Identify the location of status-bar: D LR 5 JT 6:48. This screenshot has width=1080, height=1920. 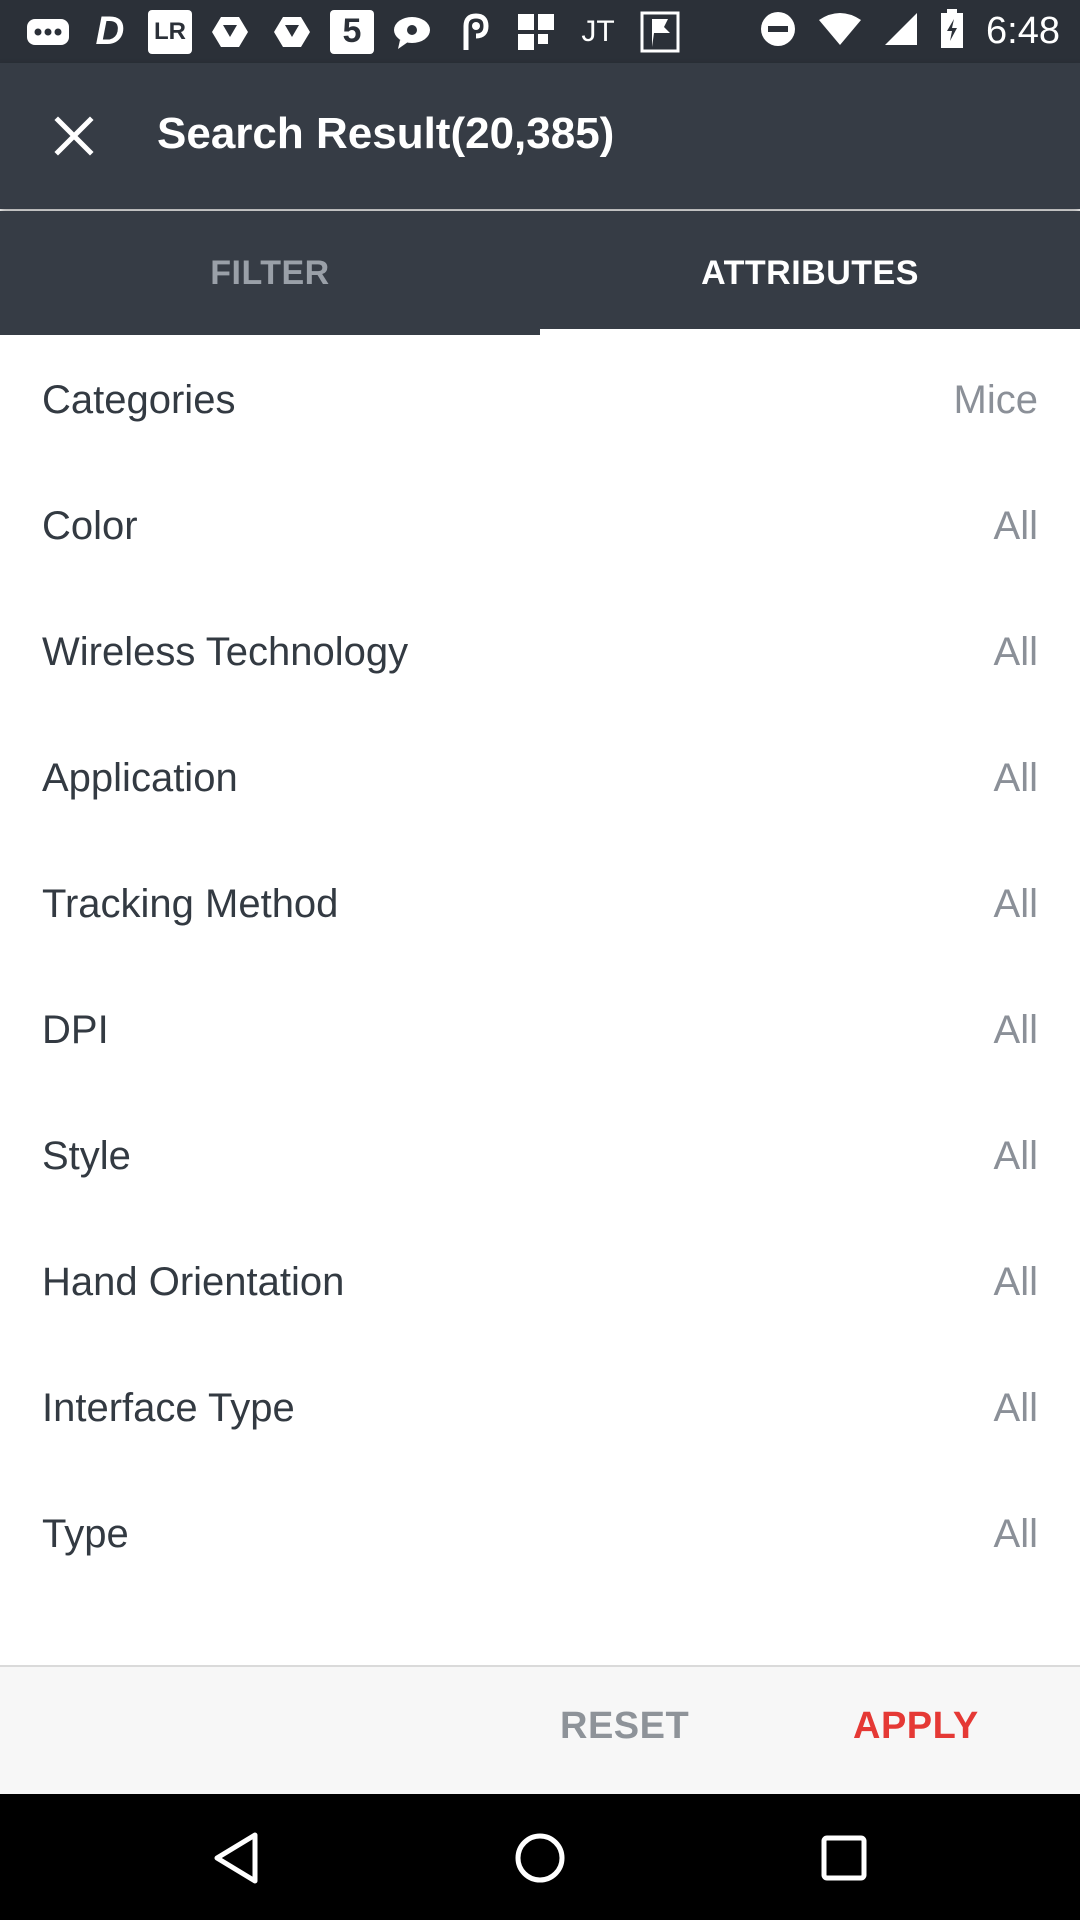
(540, 31).